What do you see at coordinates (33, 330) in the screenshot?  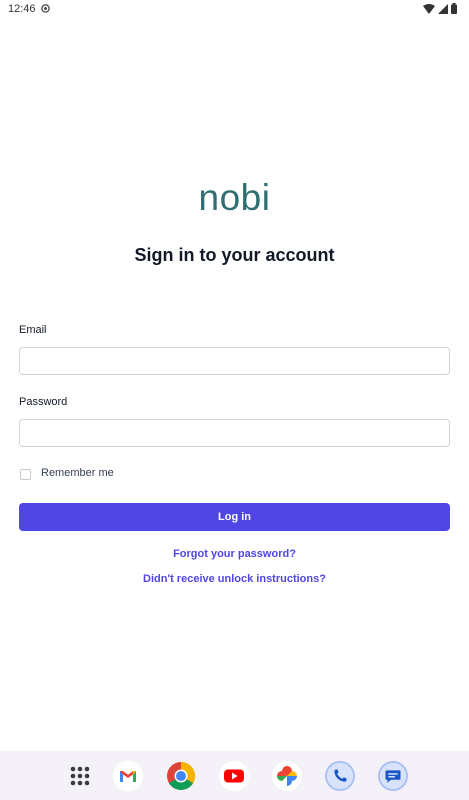 I see `email-label: Email` at bounding box center [33, 330].